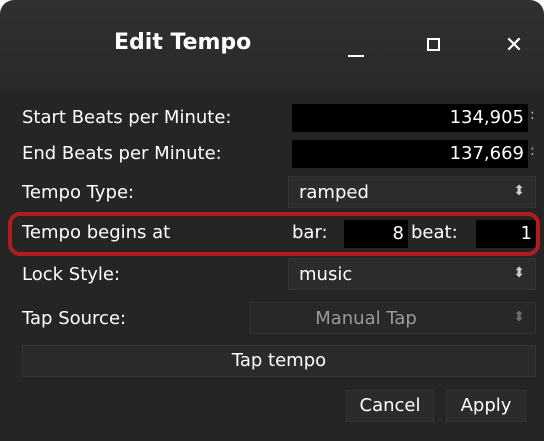  I want to click on close-button: ✕, so click(514, 46).